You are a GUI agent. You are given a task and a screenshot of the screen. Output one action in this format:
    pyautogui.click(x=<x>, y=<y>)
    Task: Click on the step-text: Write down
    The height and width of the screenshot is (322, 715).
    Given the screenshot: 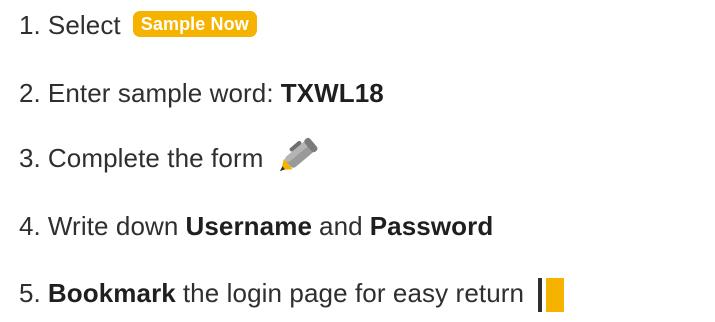 What is the action you would take?
    pyautogui.click(x=113, y=225)
    